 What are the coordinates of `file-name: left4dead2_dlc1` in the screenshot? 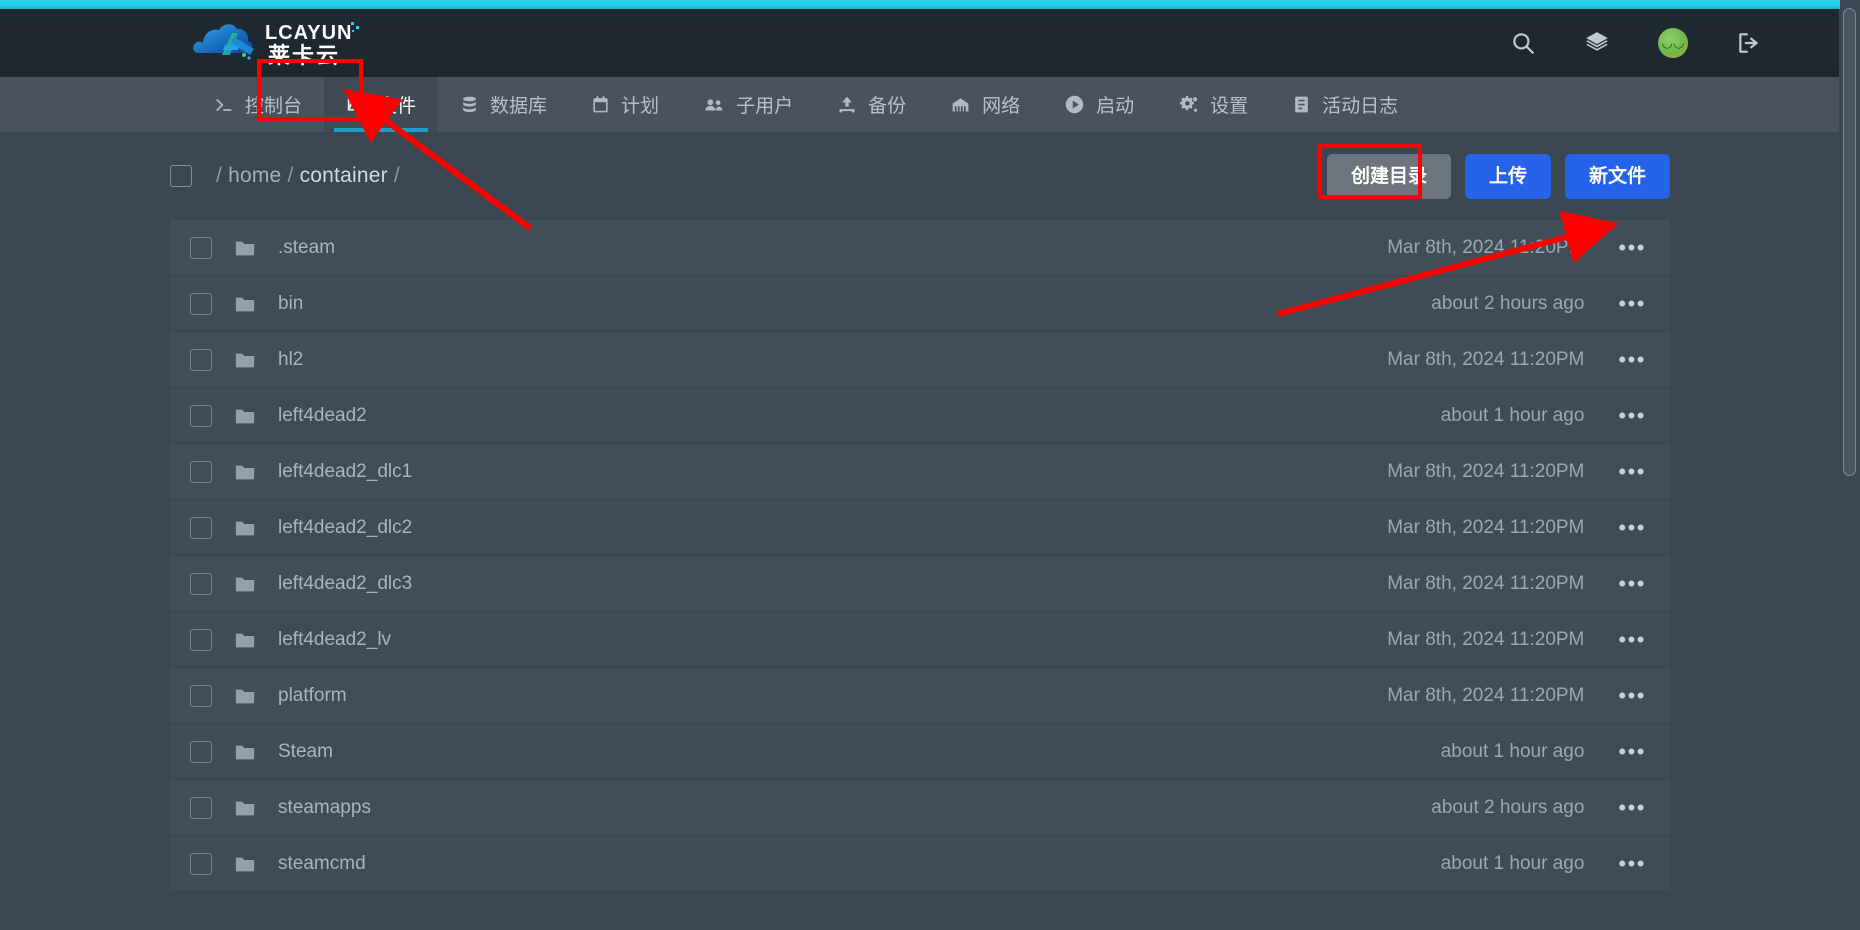 It's located at (345, 472).